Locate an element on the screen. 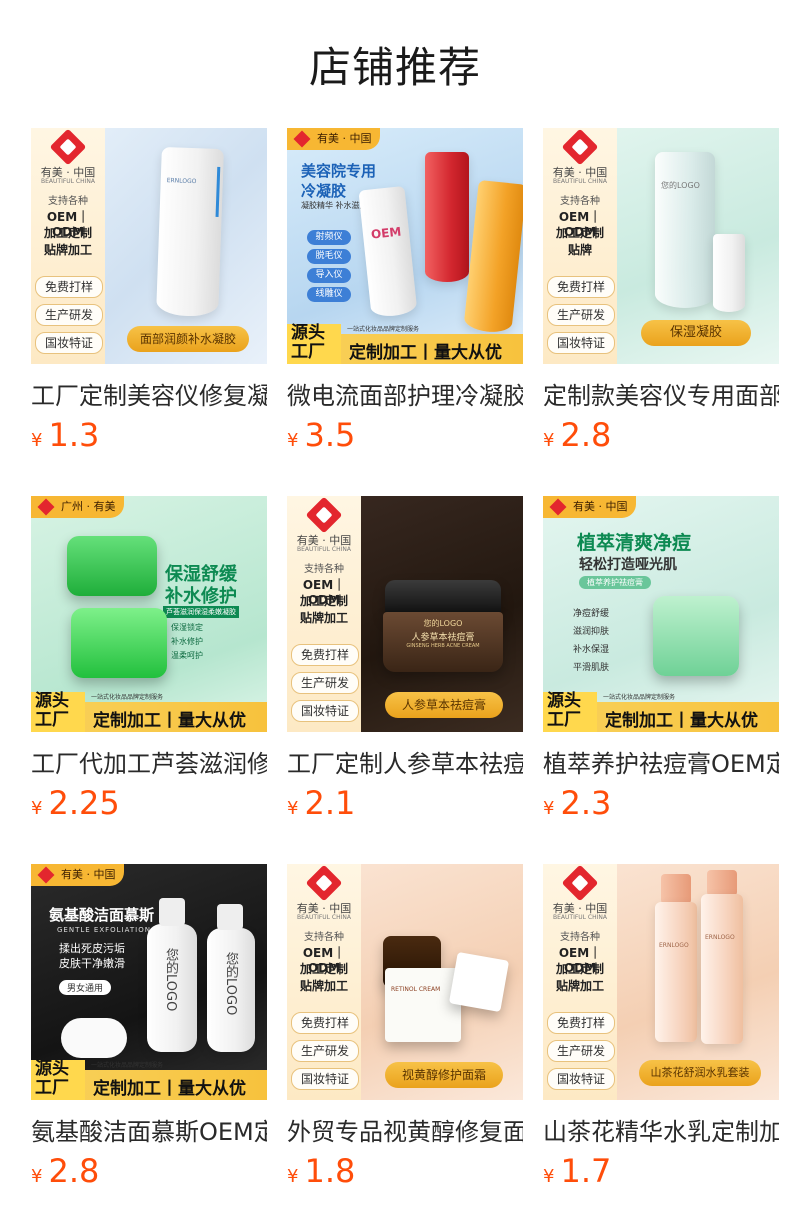 The width and height of the screenshot is (790, 1232). product-price: ¥1.7 is located at coordinates (577, 1171).